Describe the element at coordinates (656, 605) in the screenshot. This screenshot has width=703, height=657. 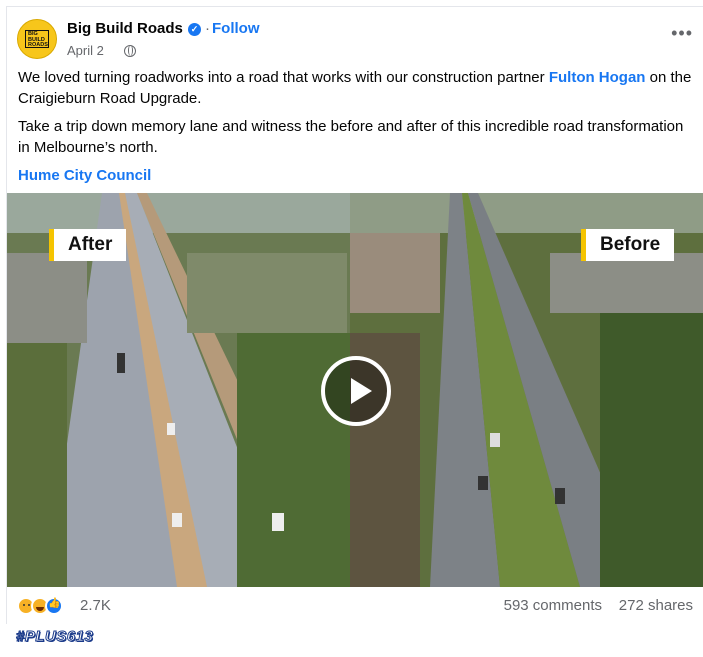
I see `shares-count: 272 shares` at that location.